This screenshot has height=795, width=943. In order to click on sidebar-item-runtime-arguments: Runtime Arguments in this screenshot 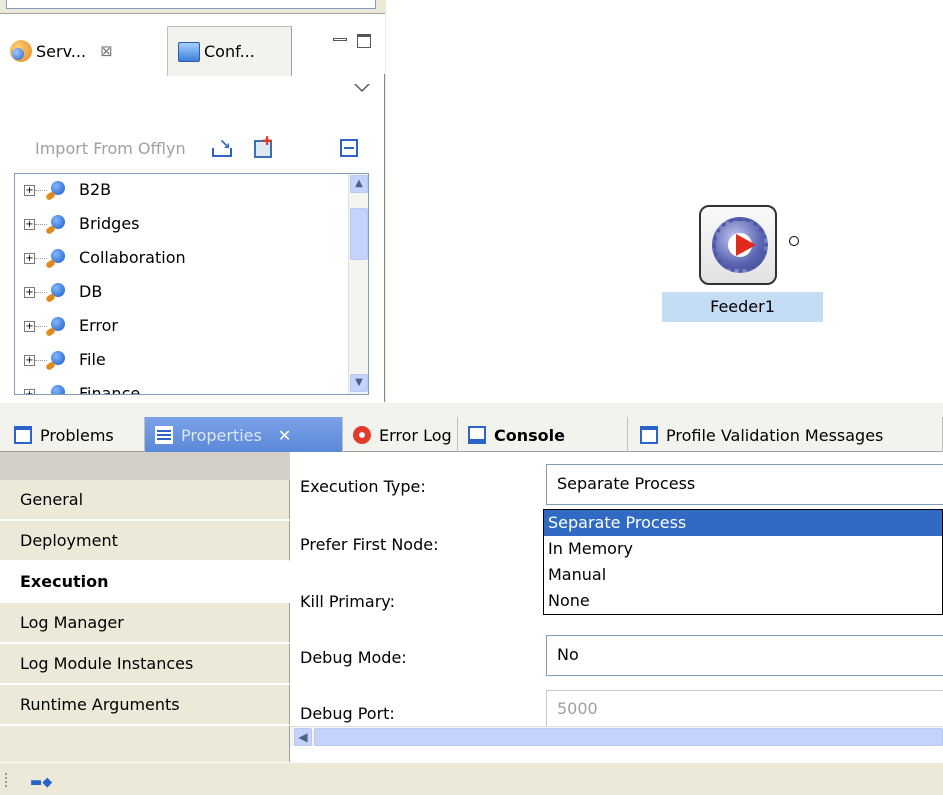, I will do `click(145, 705)`.